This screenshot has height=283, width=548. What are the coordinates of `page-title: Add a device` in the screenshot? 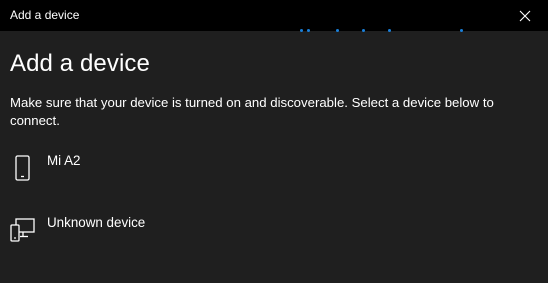 It's located at (80, 63).